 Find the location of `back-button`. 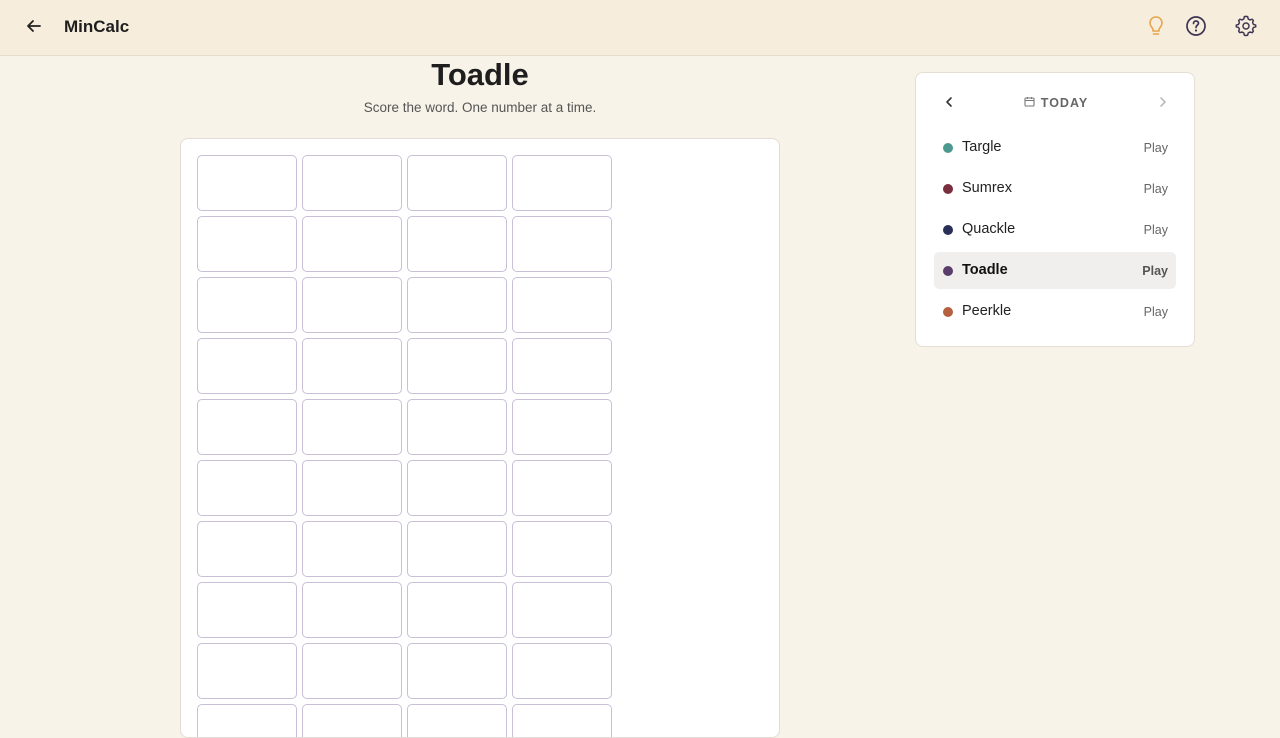

back-button is located at coordinates (34, 28).